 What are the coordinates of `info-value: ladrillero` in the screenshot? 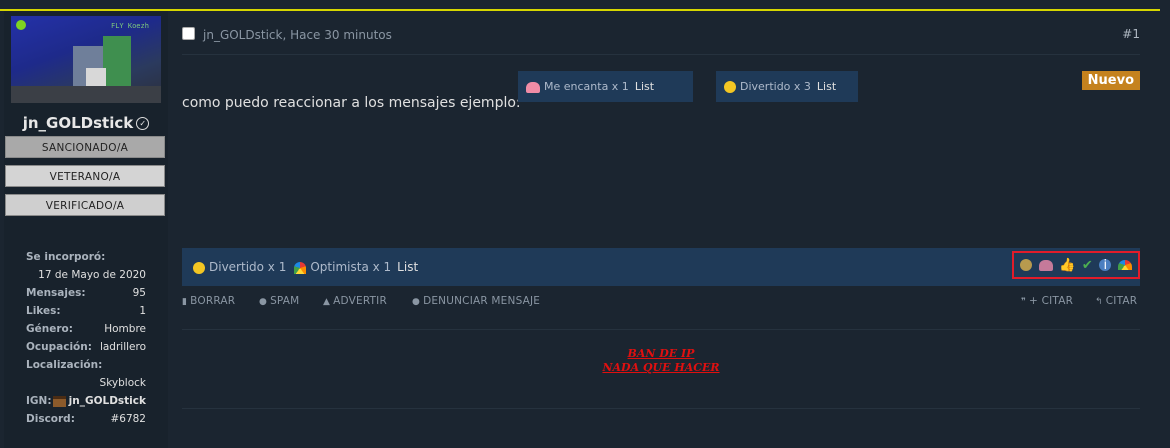 It's located at (122, 347).